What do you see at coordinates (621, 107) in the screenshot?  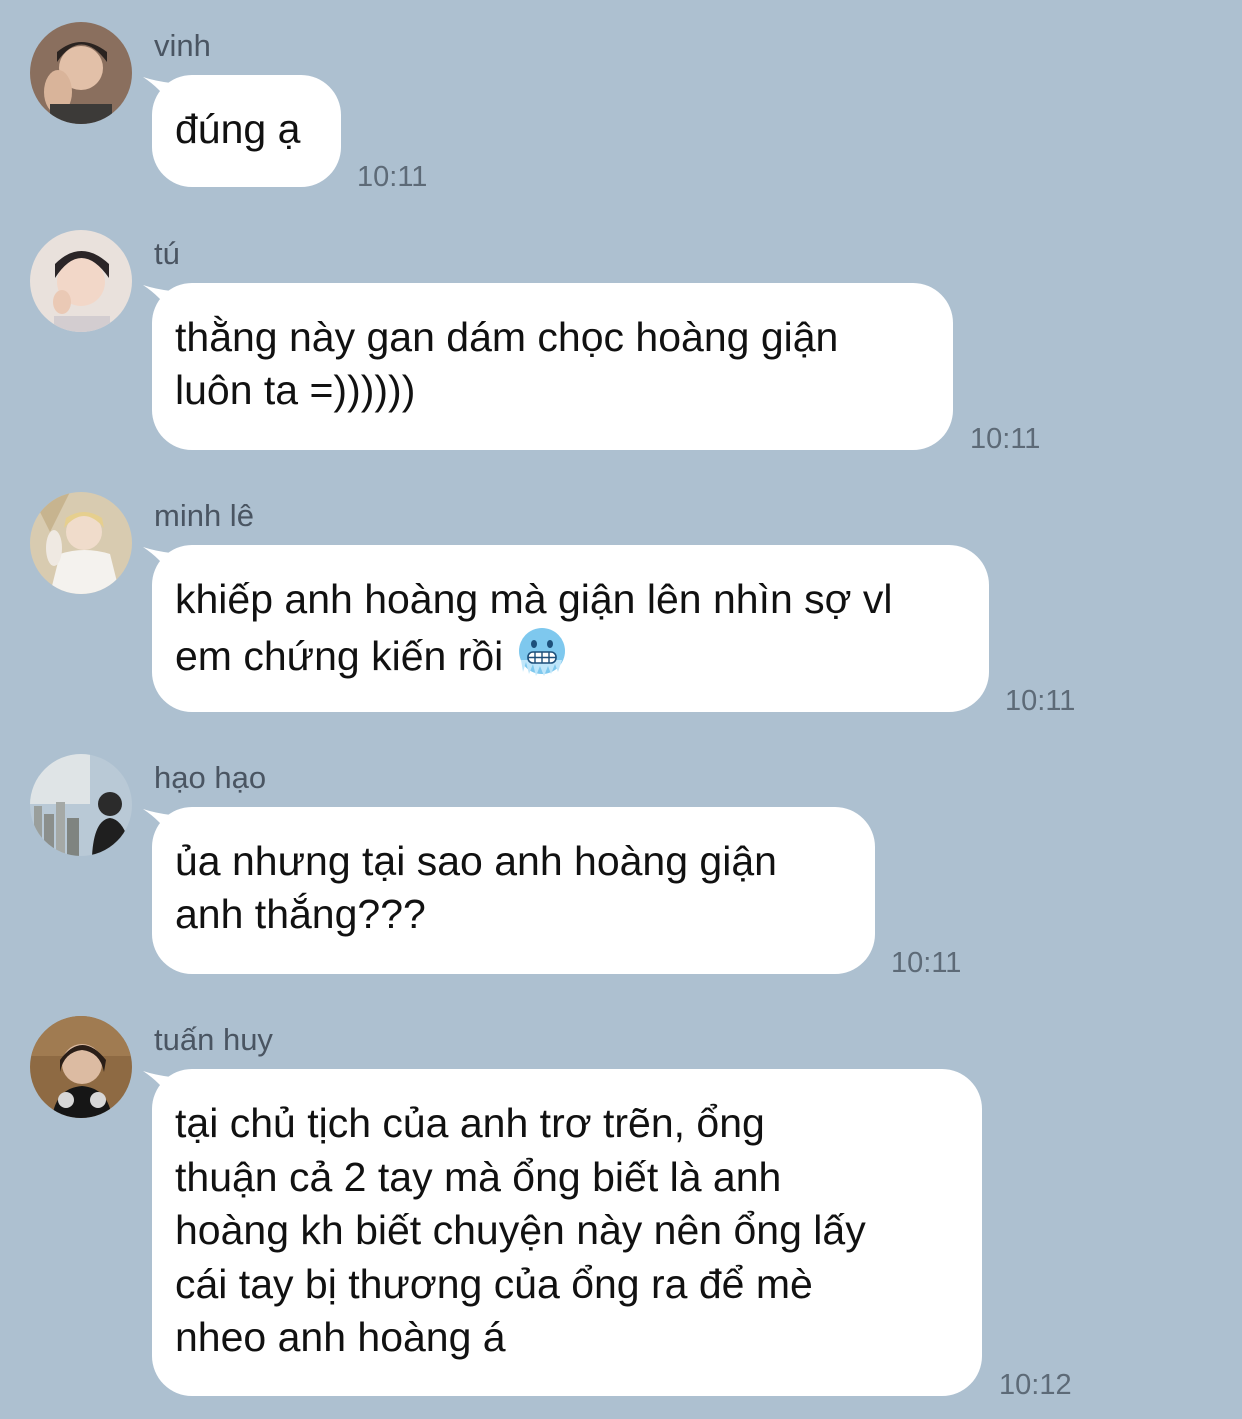 I see `message-row: vinh đúng ạ 10:11` at bounding box center [621, 107].